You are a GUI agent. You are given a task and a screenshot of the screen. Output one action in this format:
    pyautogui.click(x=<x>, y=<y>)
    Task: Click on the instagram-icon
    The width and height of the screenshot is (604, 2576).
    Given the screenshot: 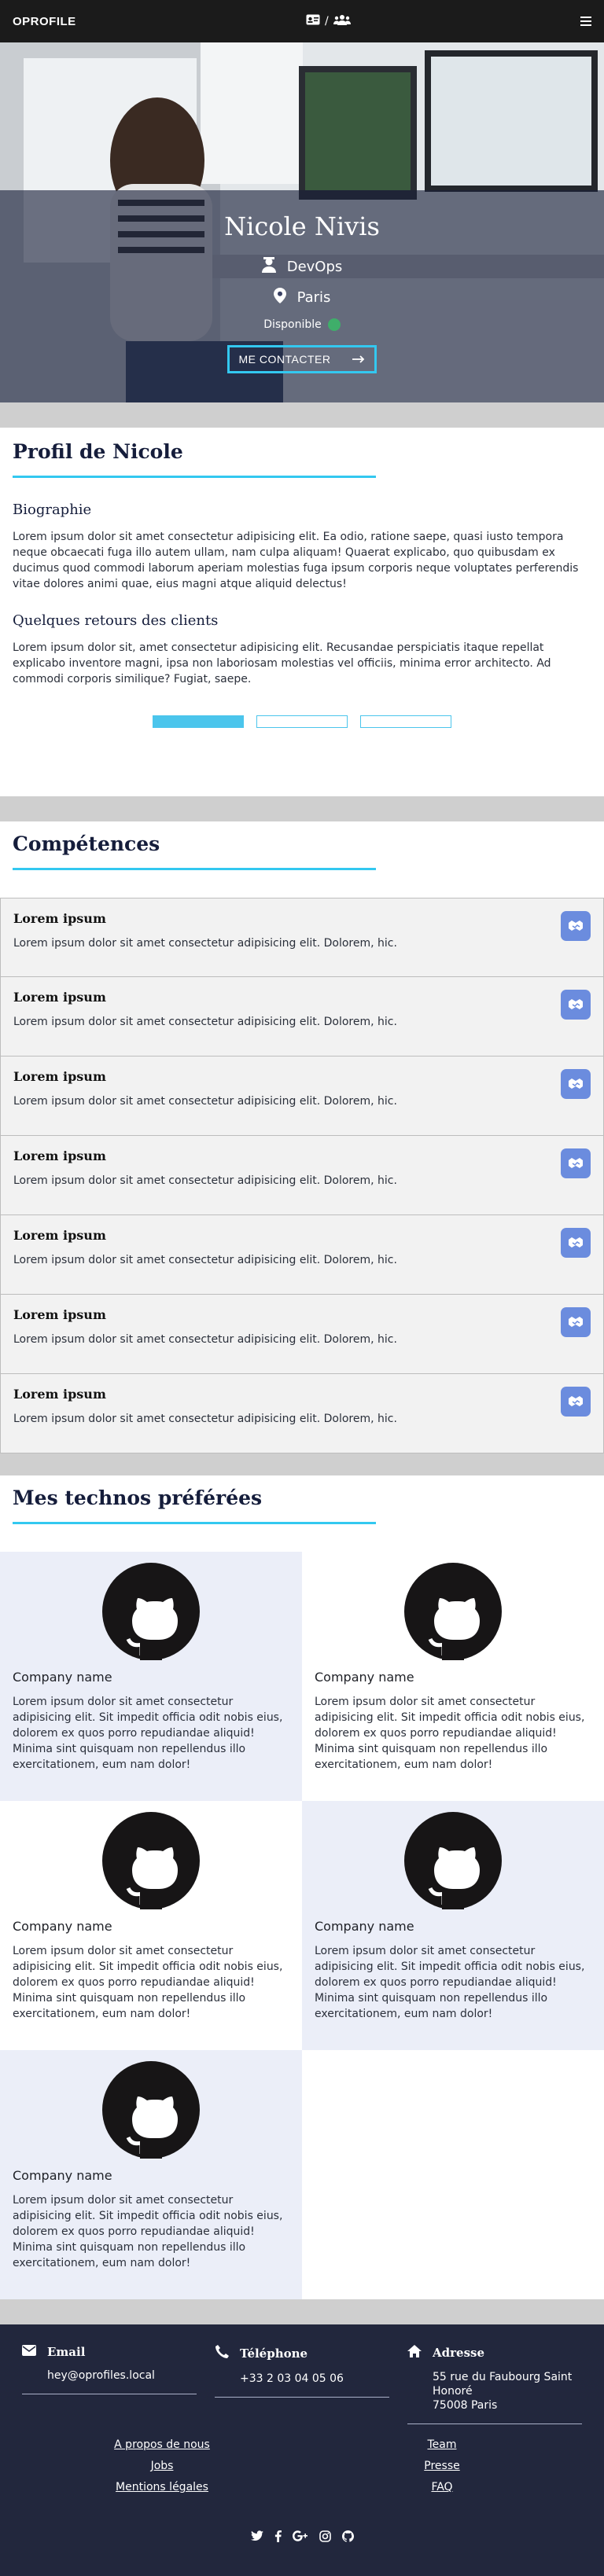 What is the action you would take?
    pyautogui.click(x=325, y=2536)
    